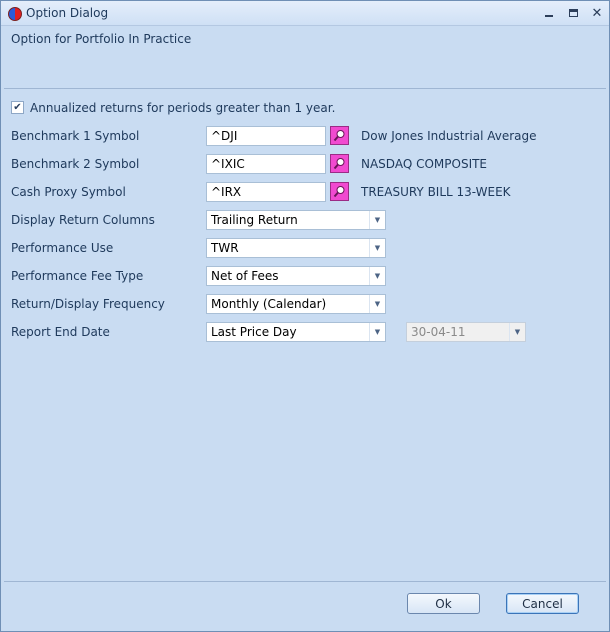  I want to click on app-pie-icon, so click(15, 14).